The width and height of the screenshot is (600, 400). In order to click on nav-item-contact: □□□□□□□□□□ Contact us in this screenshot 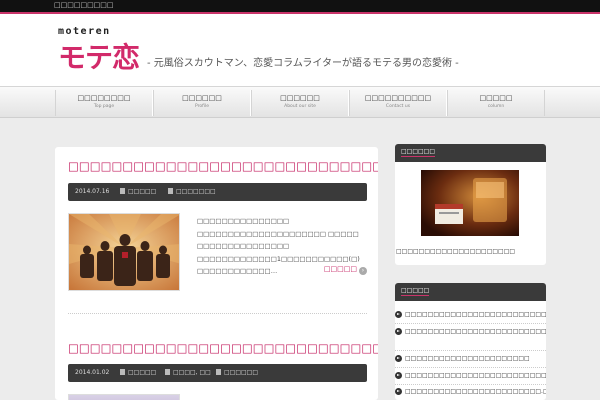, I will do `click(398, 103)`.